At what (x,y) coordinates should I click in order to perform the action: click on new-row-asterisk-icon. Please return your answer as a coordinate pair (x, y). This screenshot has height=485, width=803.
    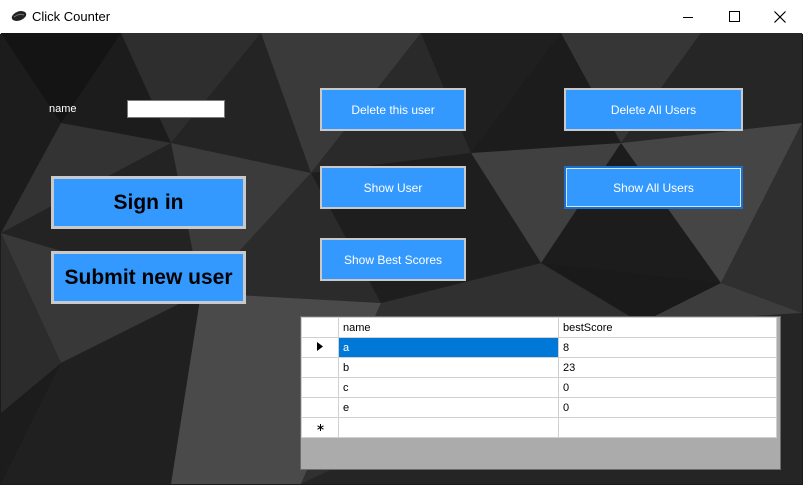
    Looking at the image, I should click on (320, 427).